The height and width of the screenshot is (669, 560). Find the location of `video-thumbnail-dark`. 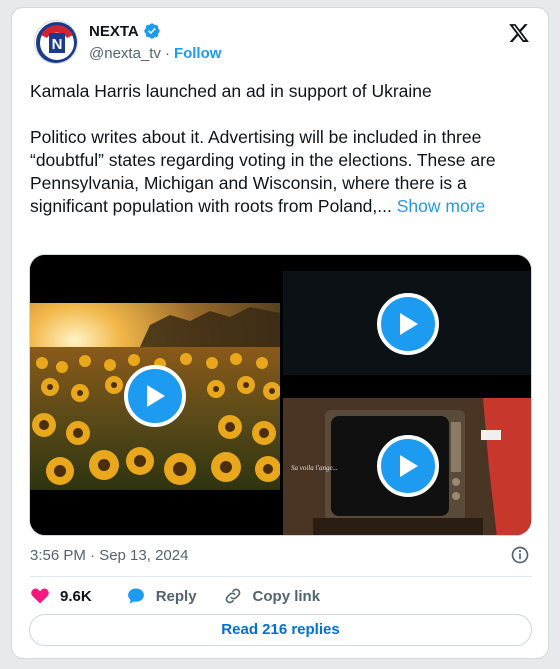

video-thumbnail-dark is located at coordinates (407, 325).